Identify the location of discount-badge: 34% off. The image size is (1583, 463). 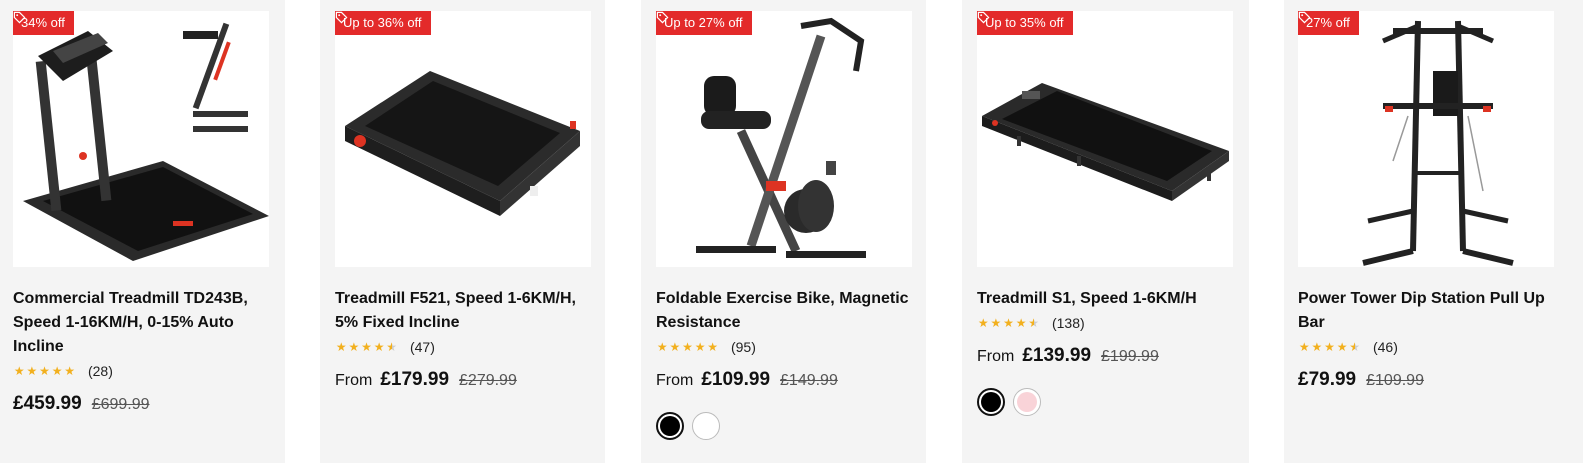
(43, 23).